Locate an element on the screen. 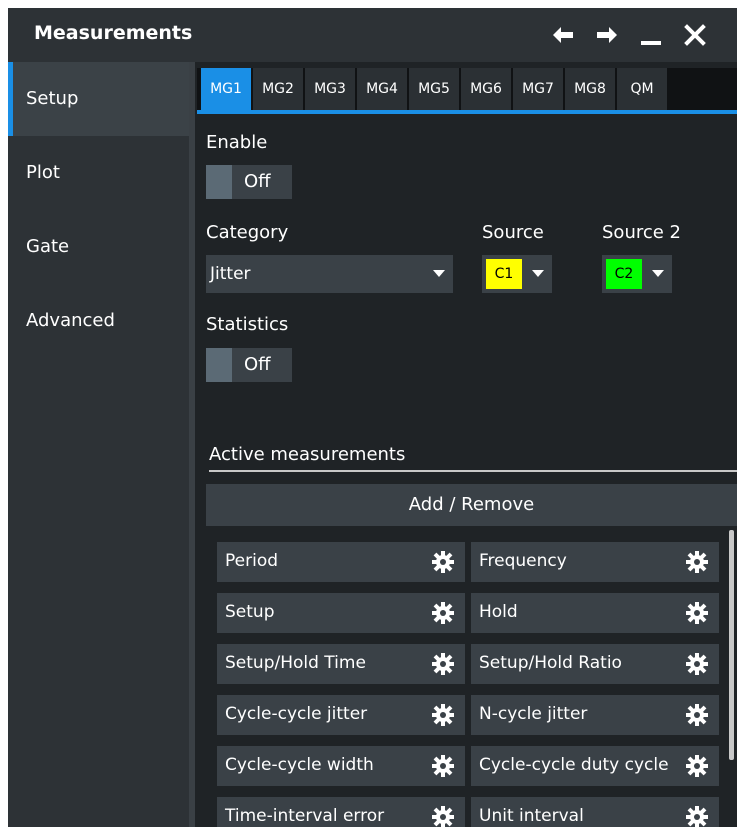  add-remove-button: Add / Remove is located at coordinates (471, 505).